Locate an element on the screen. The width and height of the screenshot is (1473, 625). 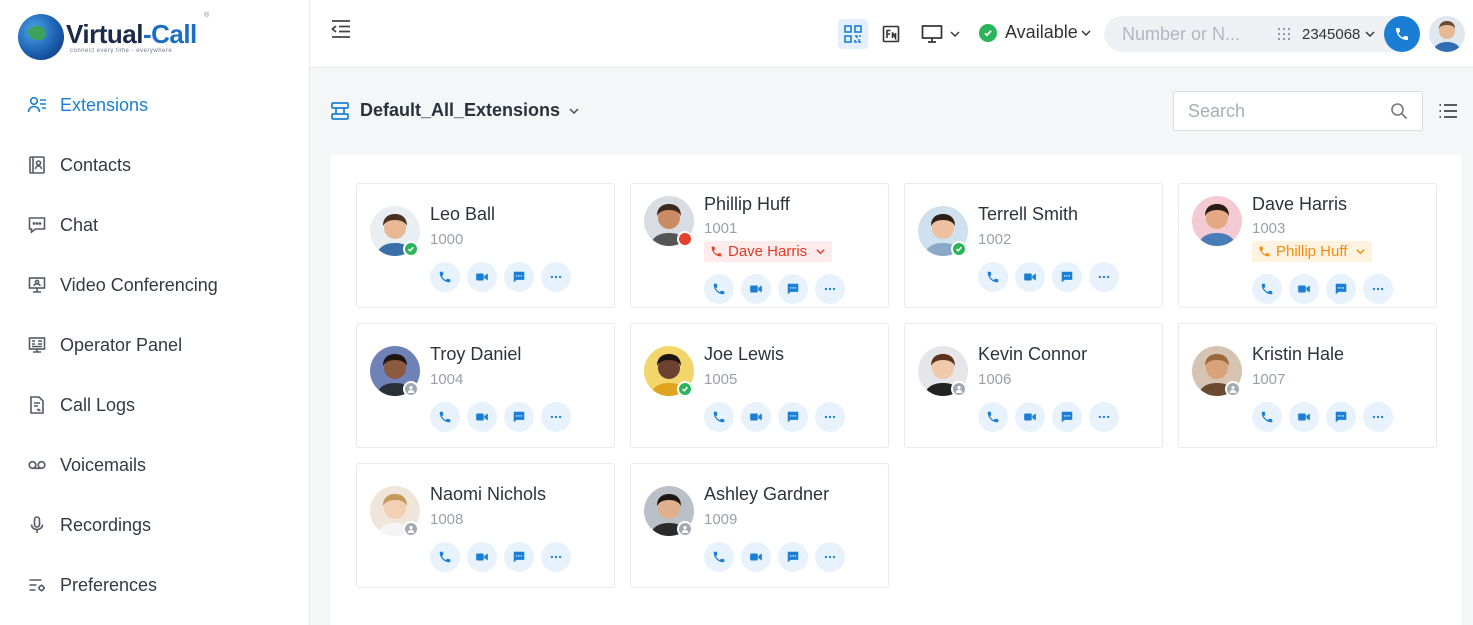
user-avatar is located at coordinates (1447, 34).